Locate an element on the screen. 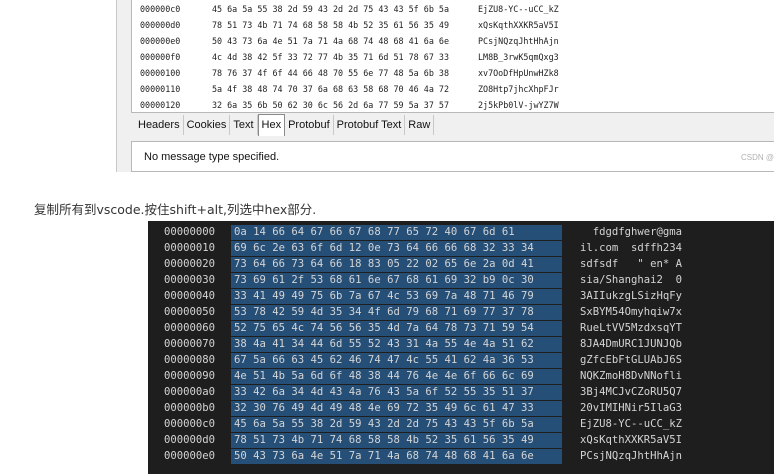  hex-offset: 00000120 is located at coordinates (160, 105).